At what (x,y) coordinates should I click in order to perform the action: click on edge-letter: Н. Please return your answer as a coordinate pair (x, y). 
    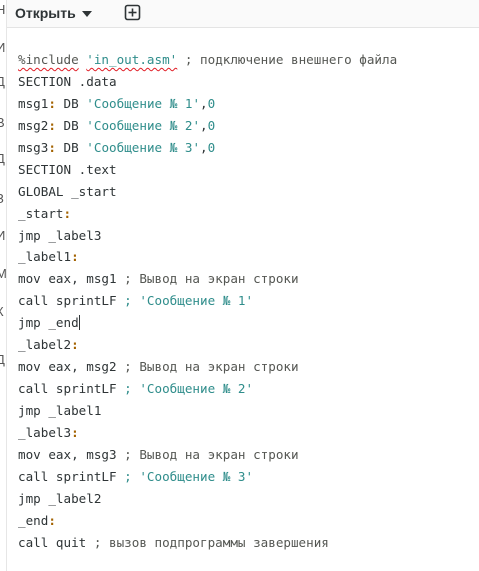
    Looking at the image, I should click on (2, 9).